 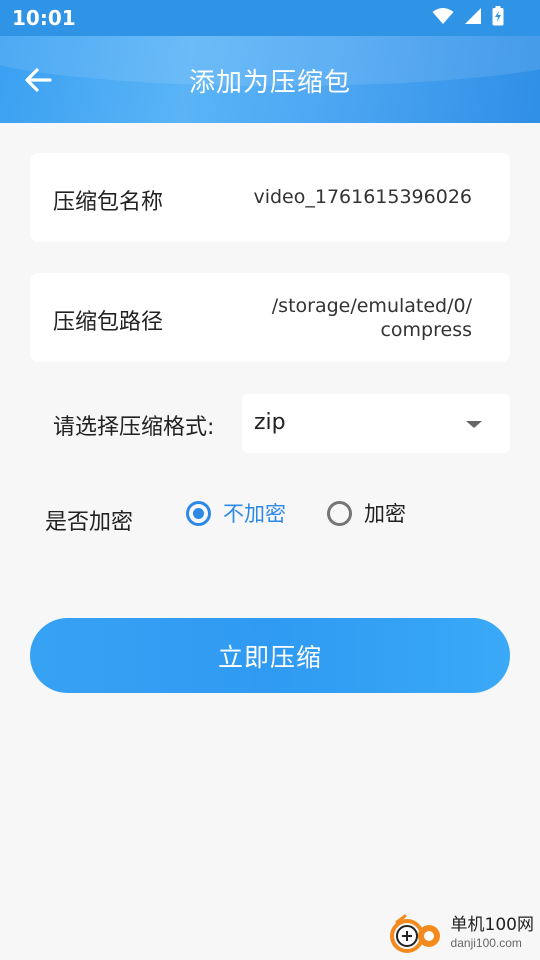 I want to click on archive-path-value: /storage/emulated/0/ compress, so click(x=372, y=318).